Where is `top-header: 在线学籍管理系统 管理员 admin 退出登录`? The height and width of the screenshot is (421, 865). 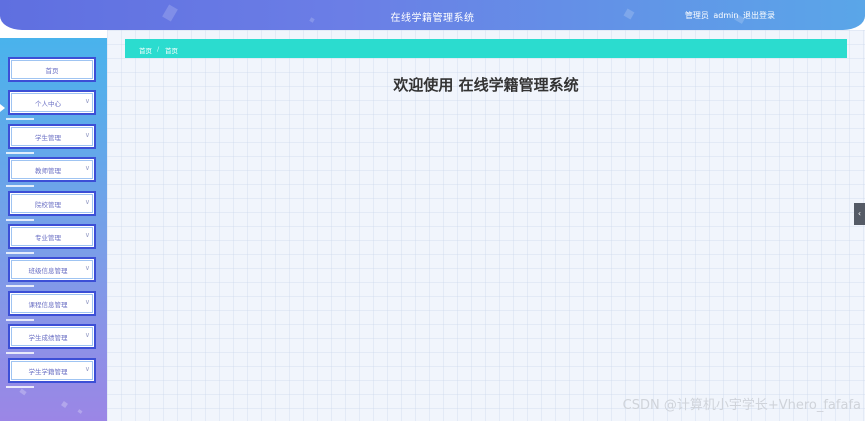
top-header: 在线学籍管理系统 管理员 admin 退出登录 is located at coordinates (432, 15).